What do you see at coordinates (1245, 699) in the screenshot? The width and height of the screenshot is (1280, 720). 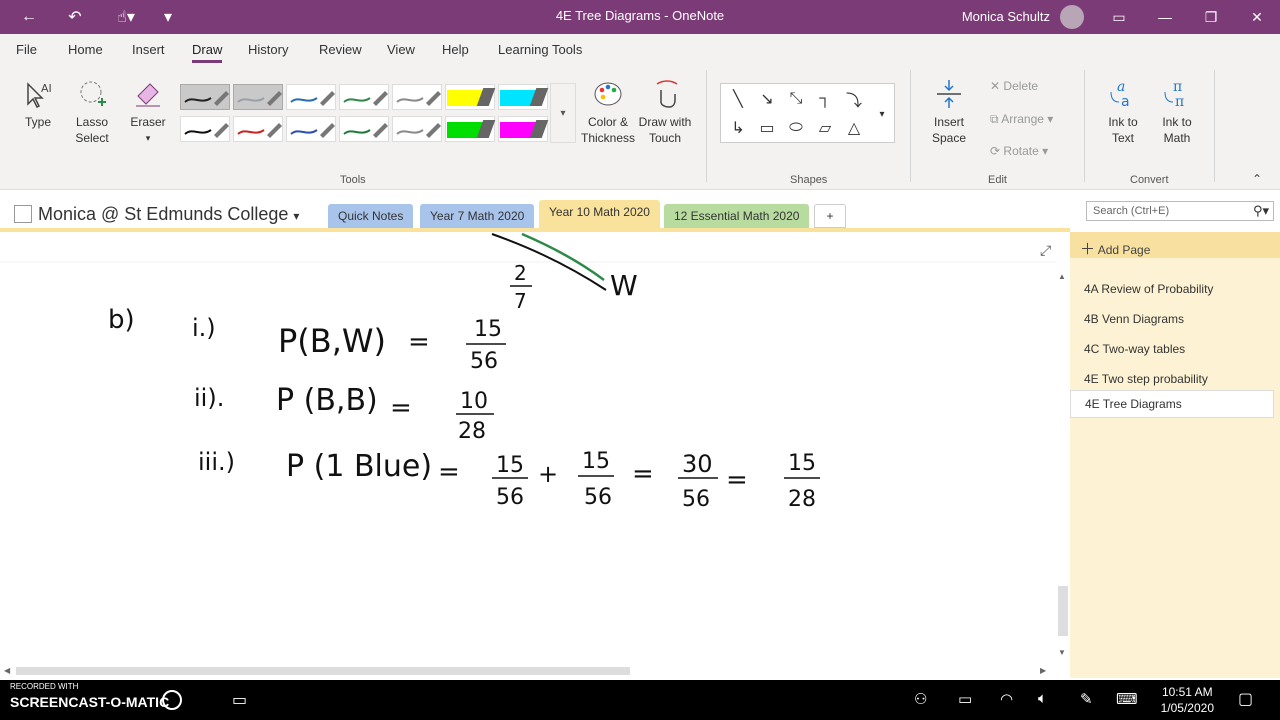 I see `notification-icon: ▢` at bounding box center [1245, 699].